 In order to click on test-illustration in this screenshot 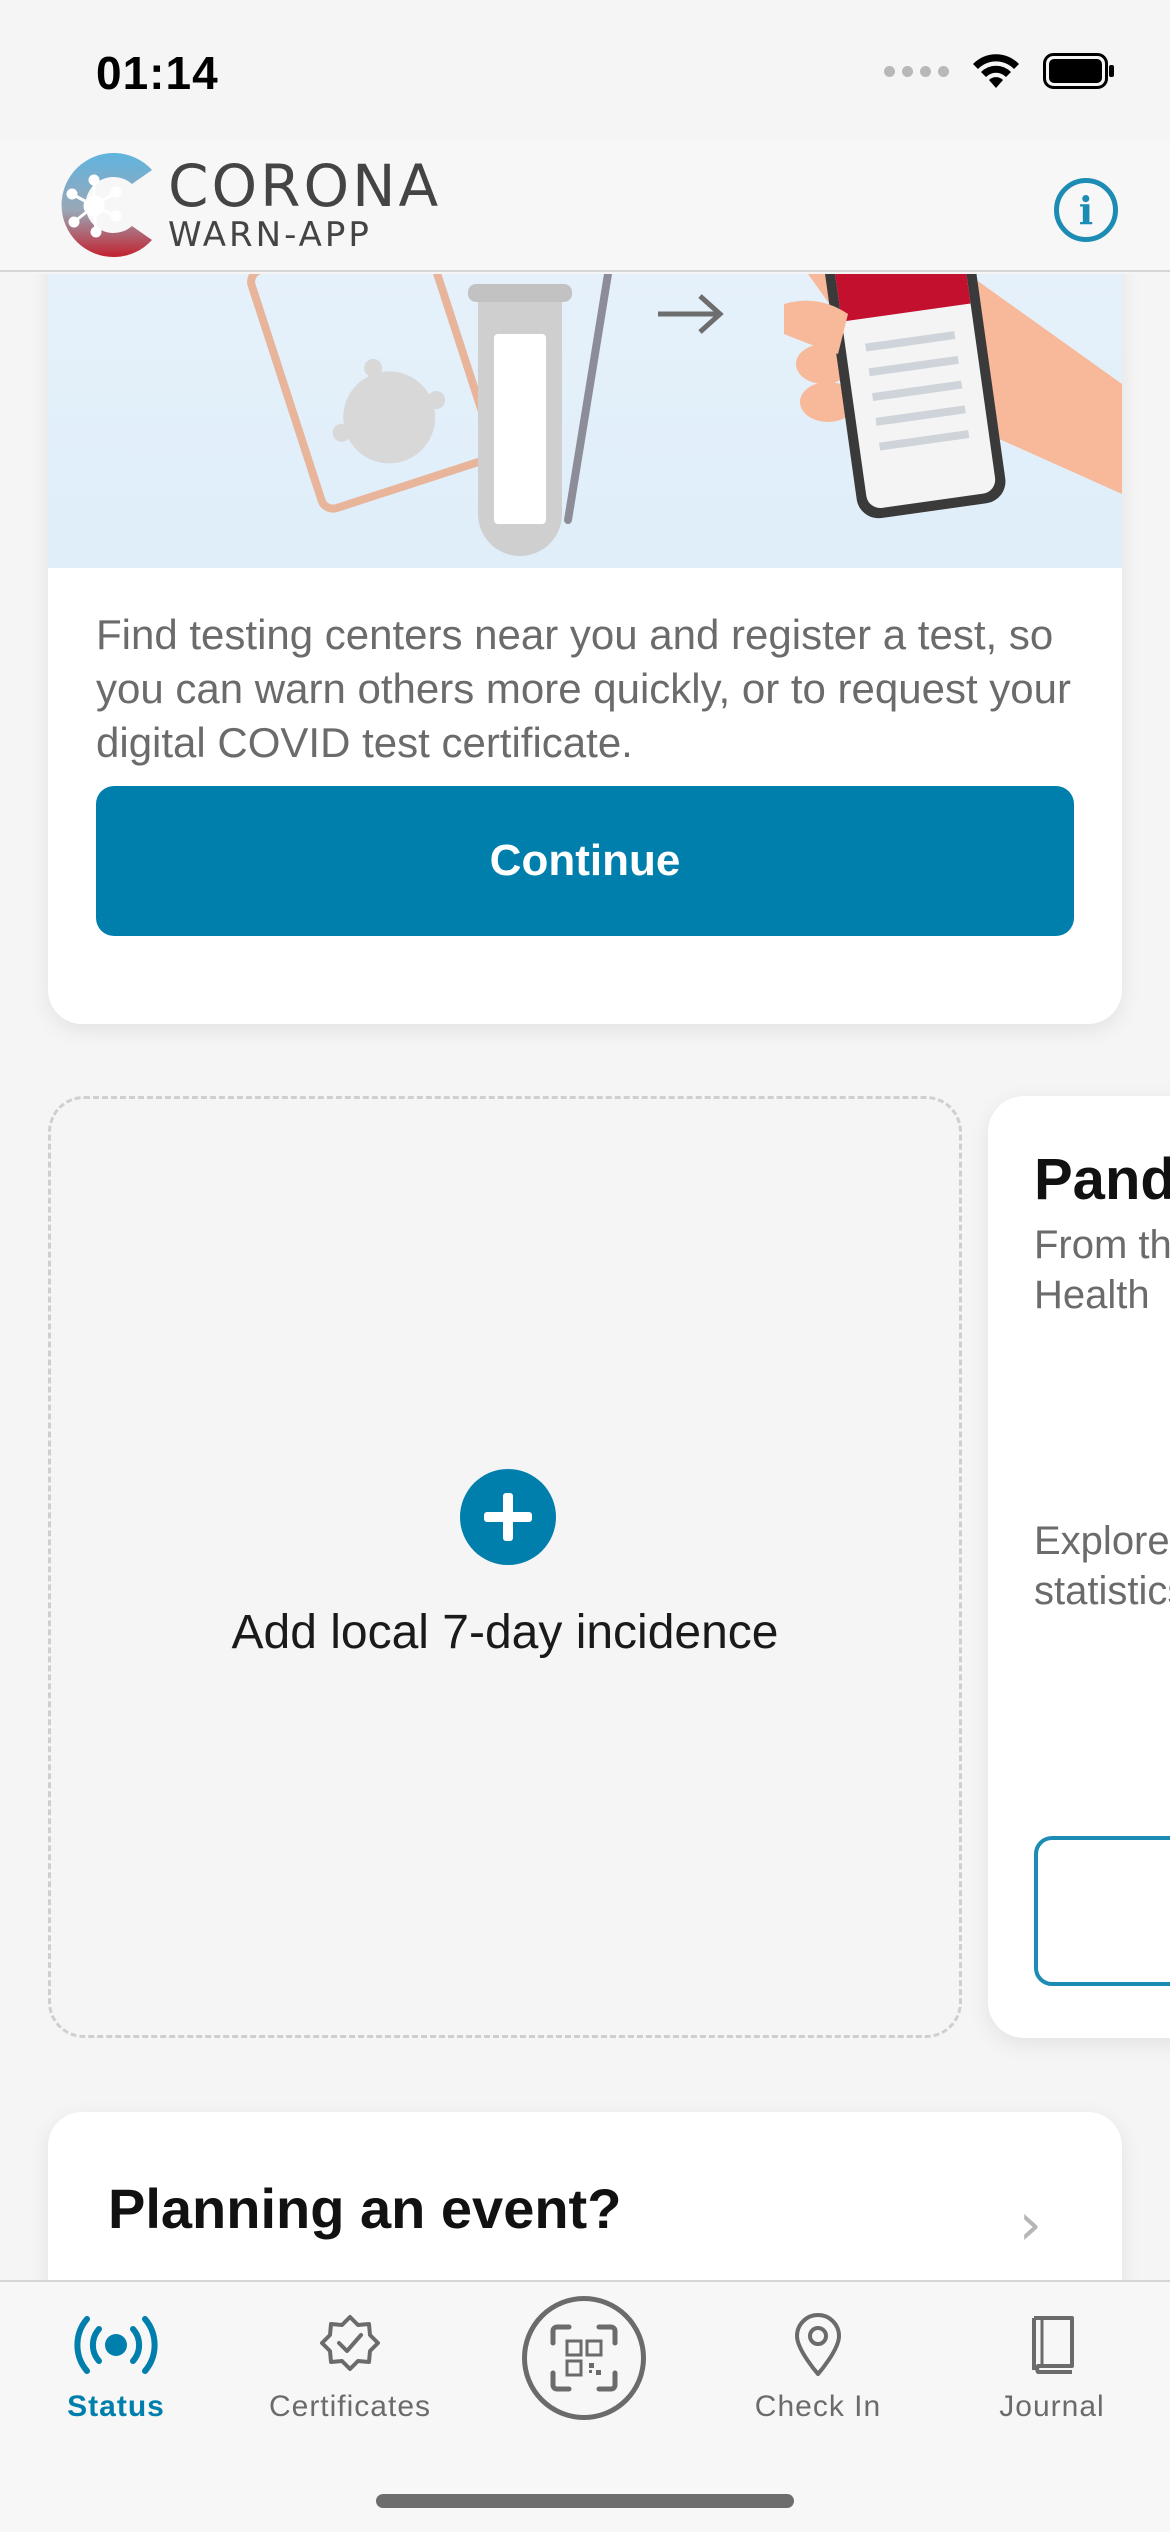, I will do `click(585, 421)`.